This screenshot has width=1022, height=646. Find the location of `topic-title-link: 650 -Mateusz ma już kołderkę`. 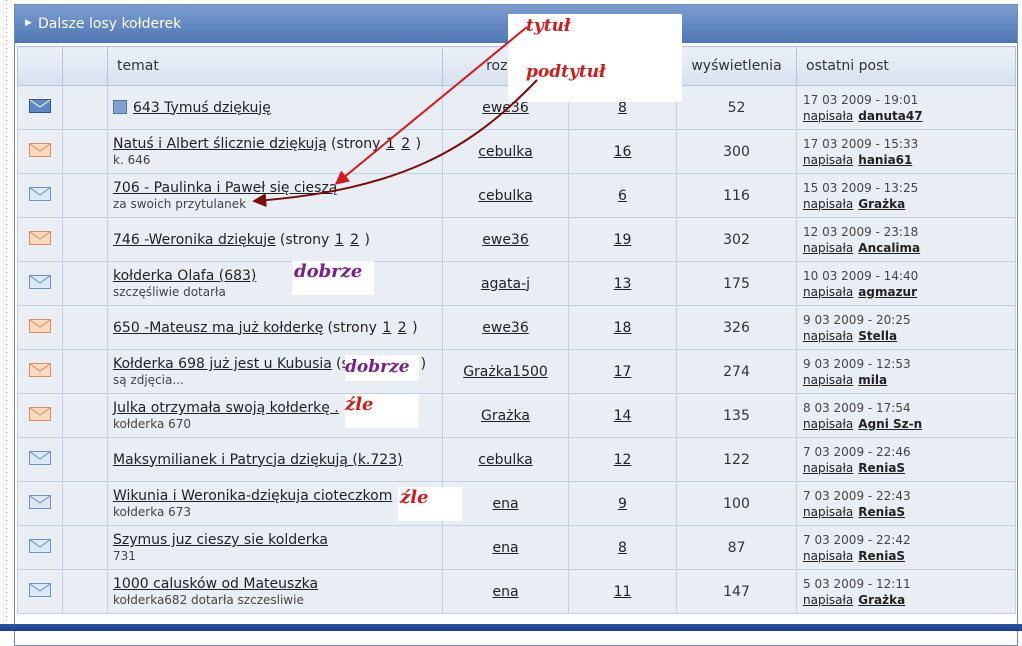

topic-title-link: 650 -Mateusz ma już kołderkę is located at coordinates (218, 328).